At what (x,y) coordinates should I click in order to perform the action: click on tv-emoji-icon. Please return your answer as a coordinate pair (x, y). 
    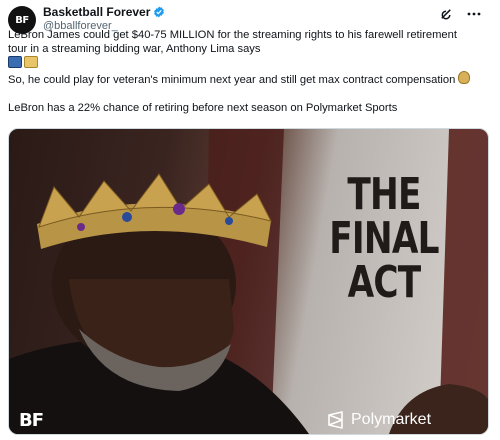
    Looking at the image, I should click on (15, 62).